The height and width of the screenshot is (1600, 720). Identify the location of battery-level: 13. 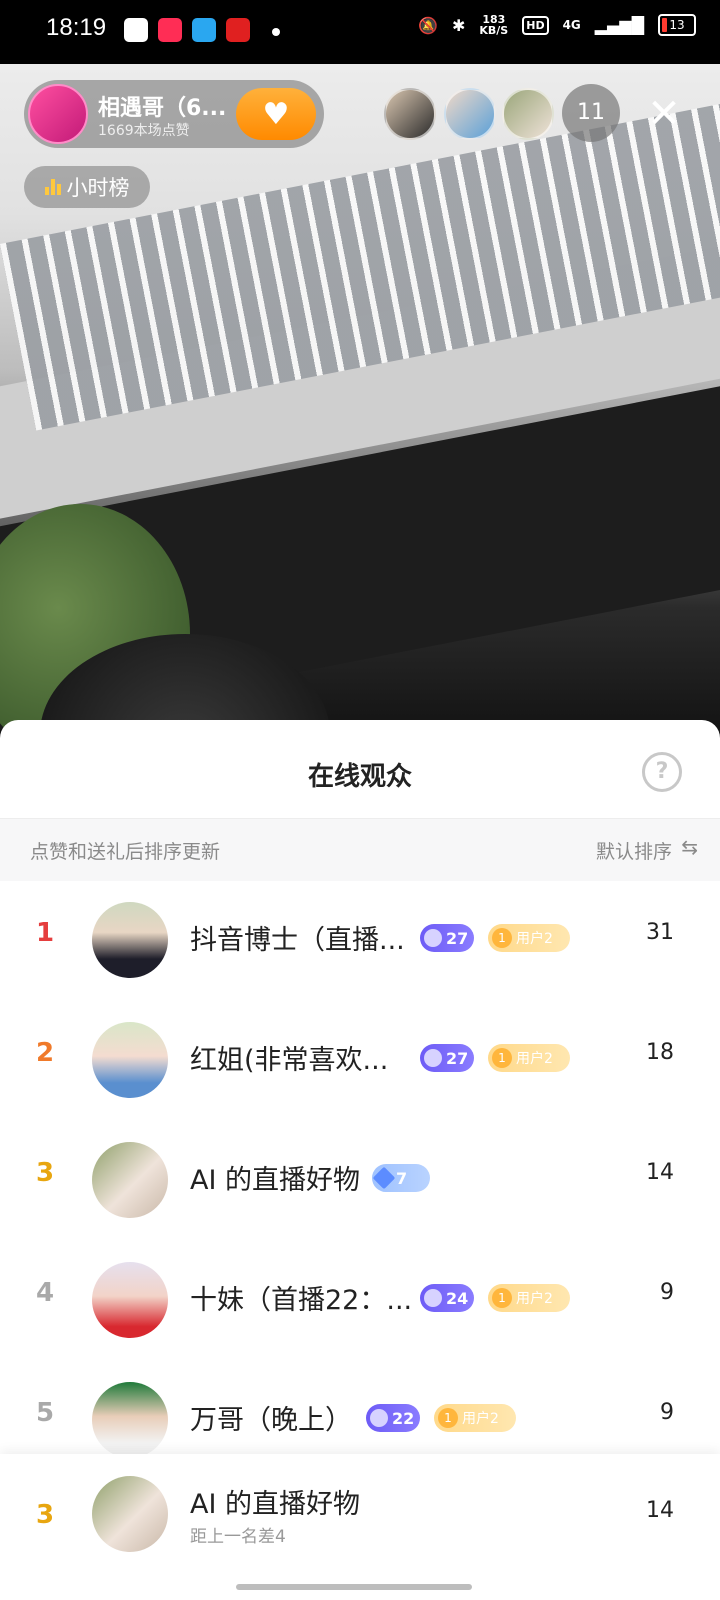
(677, 25).